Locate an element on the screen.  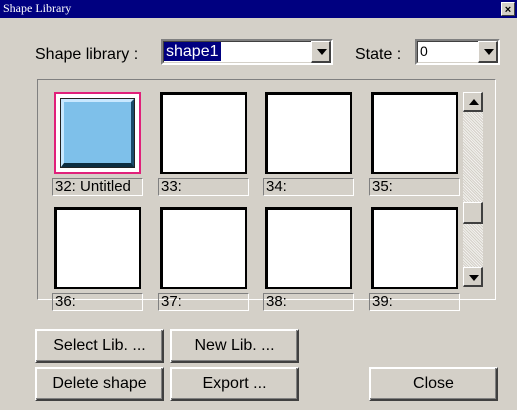
shape-caption: 32: Untitled is located at coordinates (97, 187).